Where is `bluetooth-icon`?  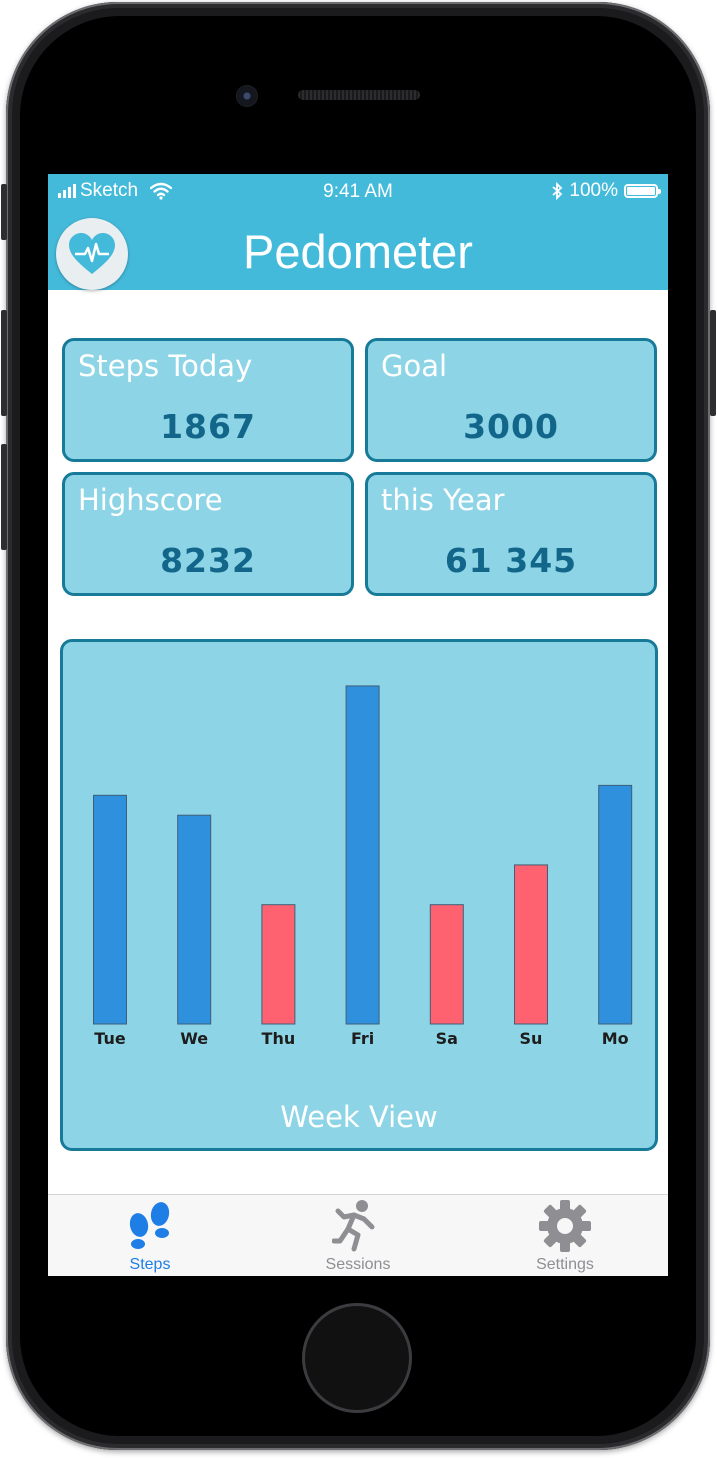 bluetooth-icon is located at coordinates (557, 191).